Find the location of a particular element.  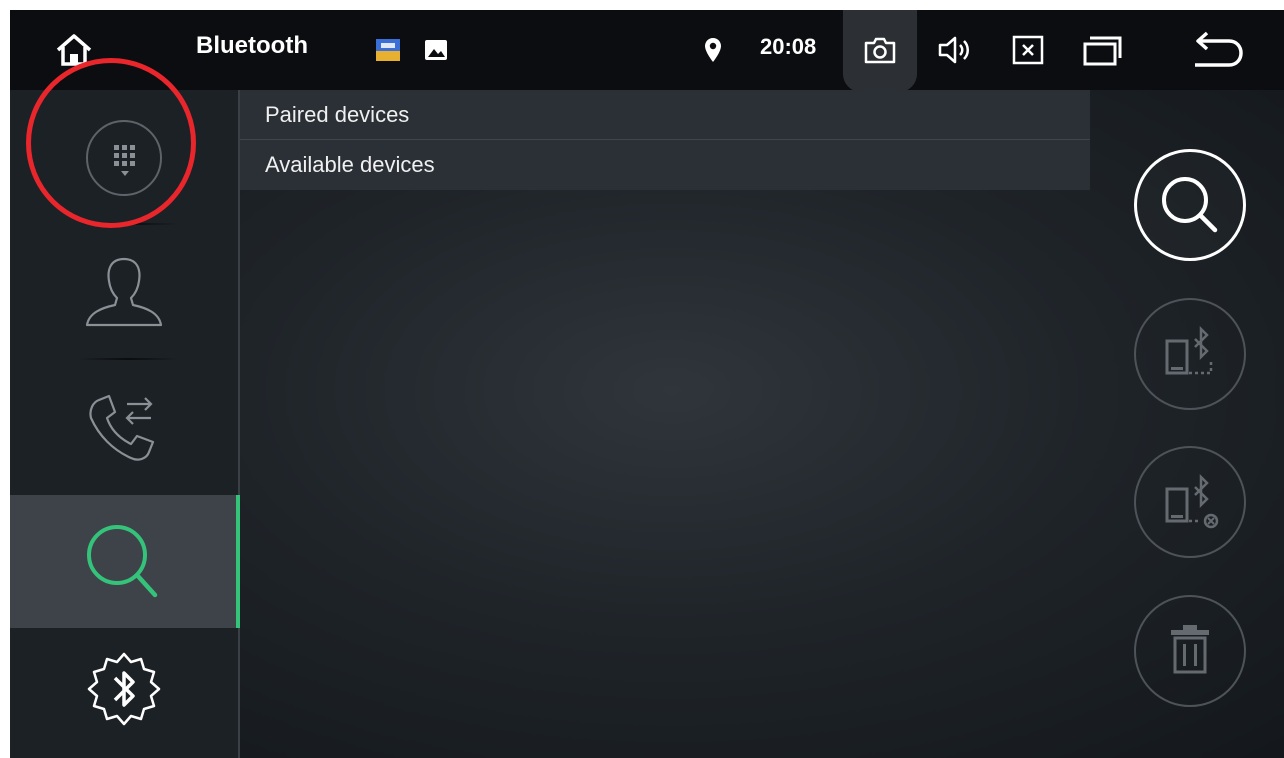

sidebar-item-bluetooth-settings is located at coordinates (124, 693).